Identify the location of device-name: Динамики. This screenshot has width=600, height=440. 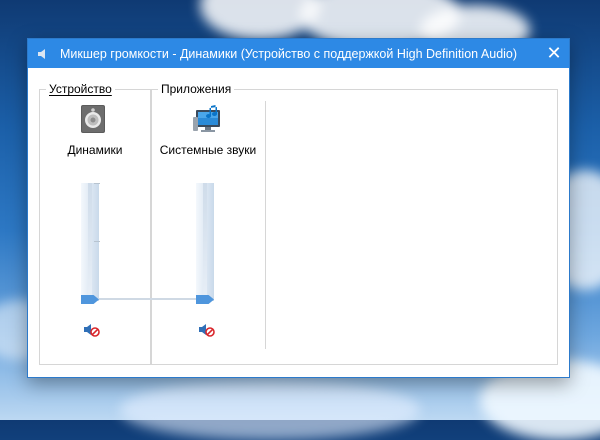
(95, 150).